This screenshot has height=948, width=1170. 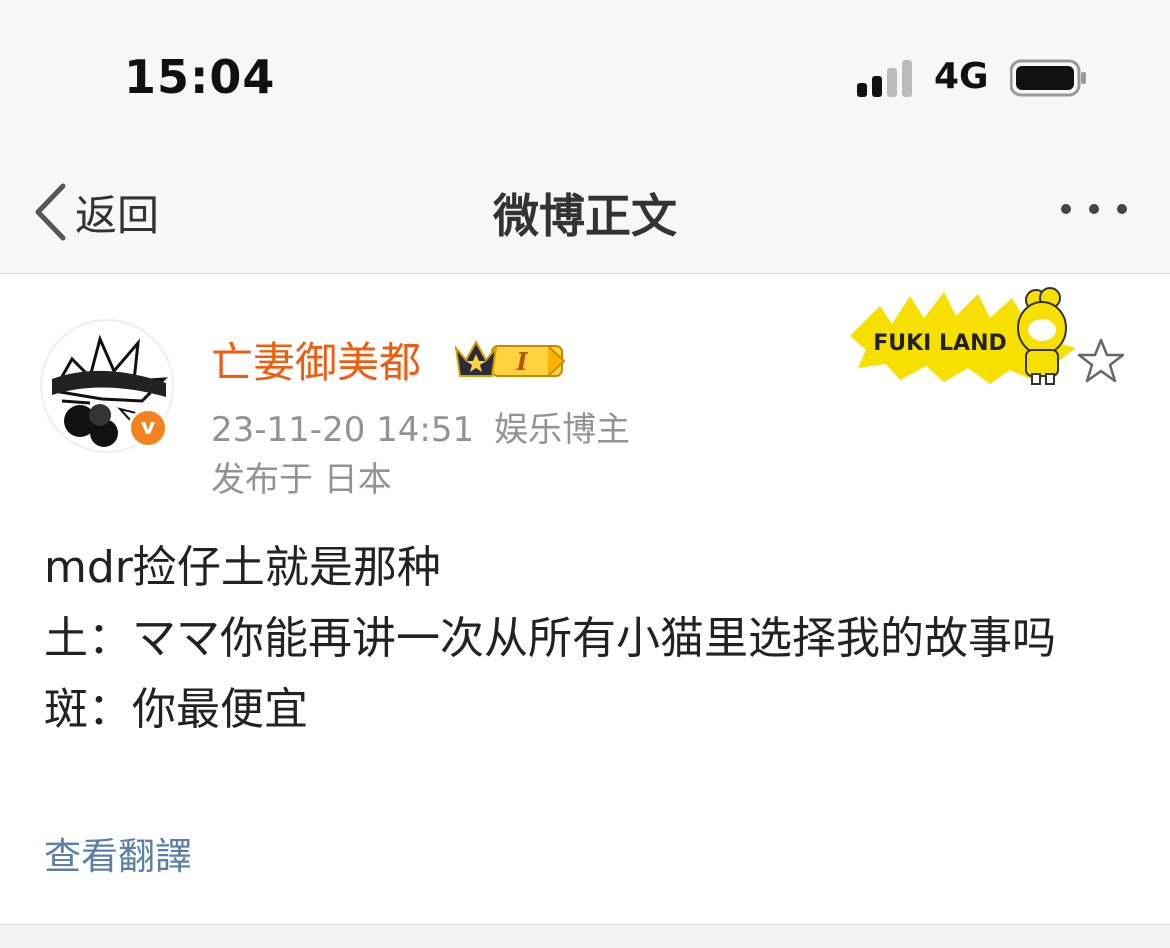 I want to click on content-line: 斑：你最便宜, so click(x=176, y=709).